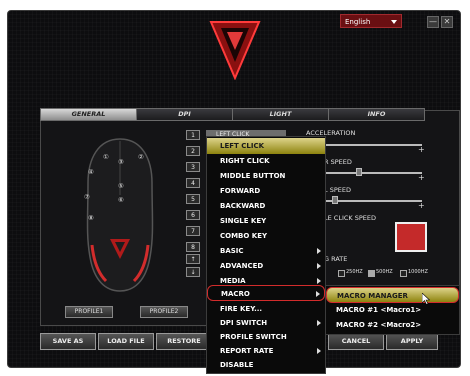  I want to click on button-number-3: 3, so click(193, 167).